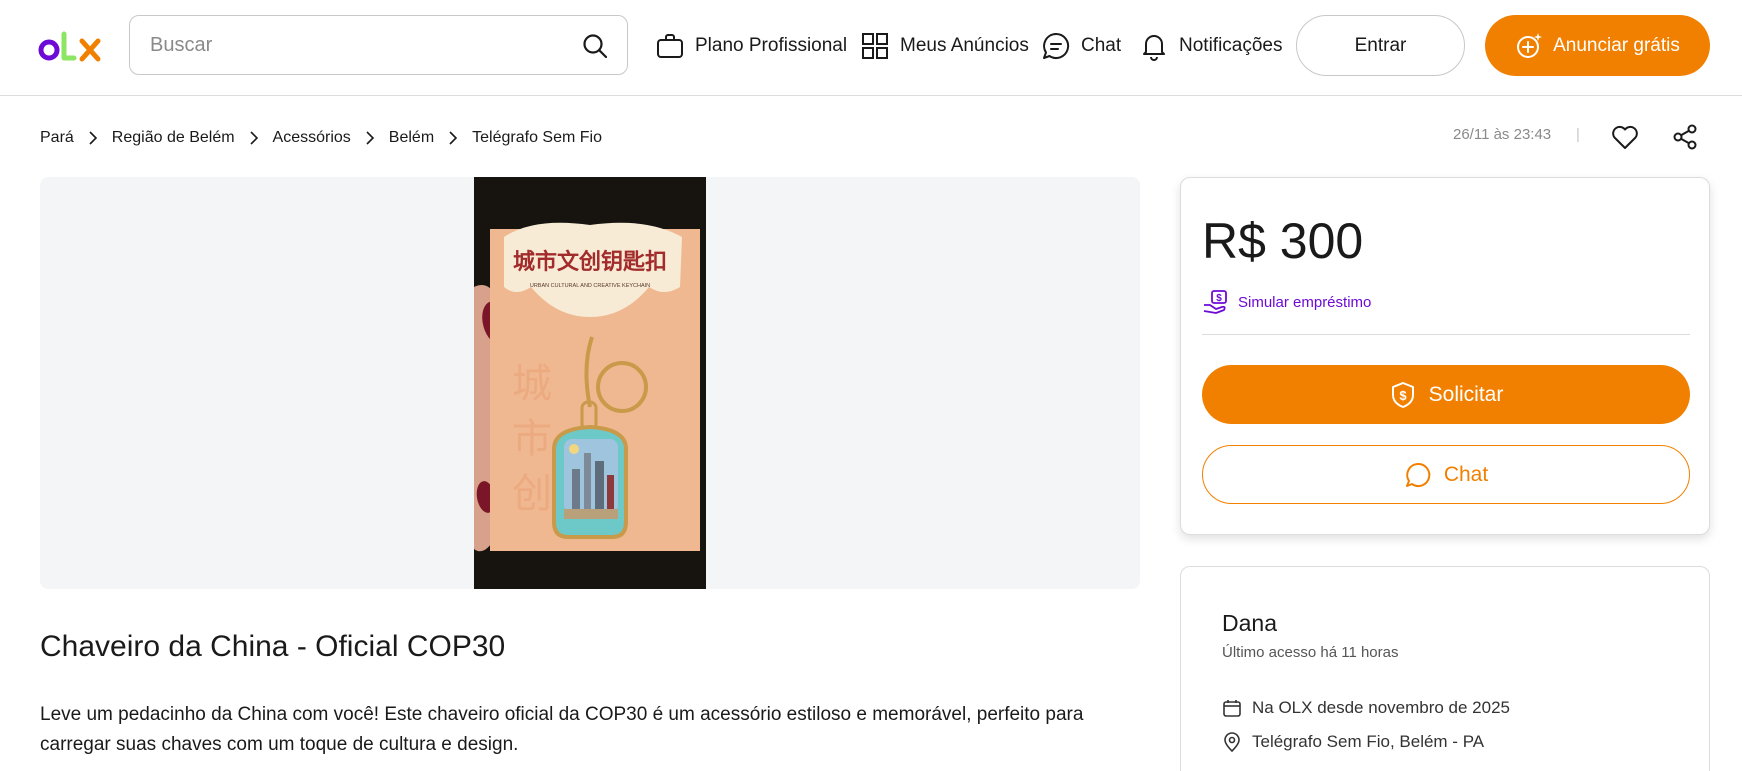  Describe the element at coordinates (1154, 48) in the screenshot. I see `bell-icon` at that location.